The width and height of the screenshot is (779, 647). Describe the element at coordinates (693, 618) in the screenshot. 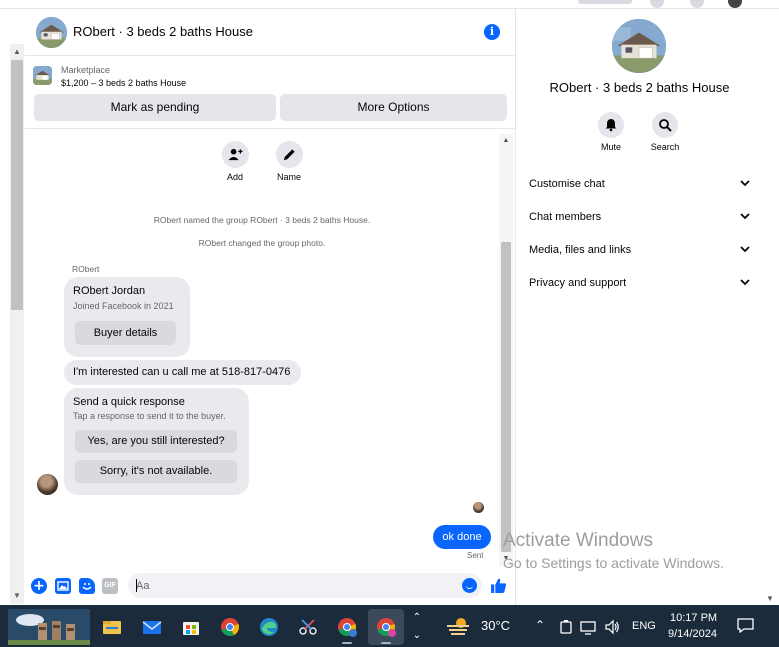

I see `clock-time: 10:17 PM` at that location.